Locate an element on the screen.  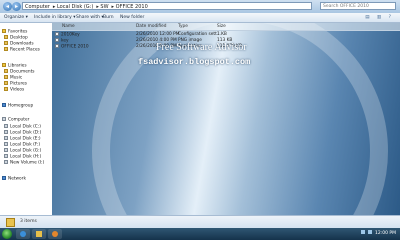
music-icon is located at coordinates (6, 77).